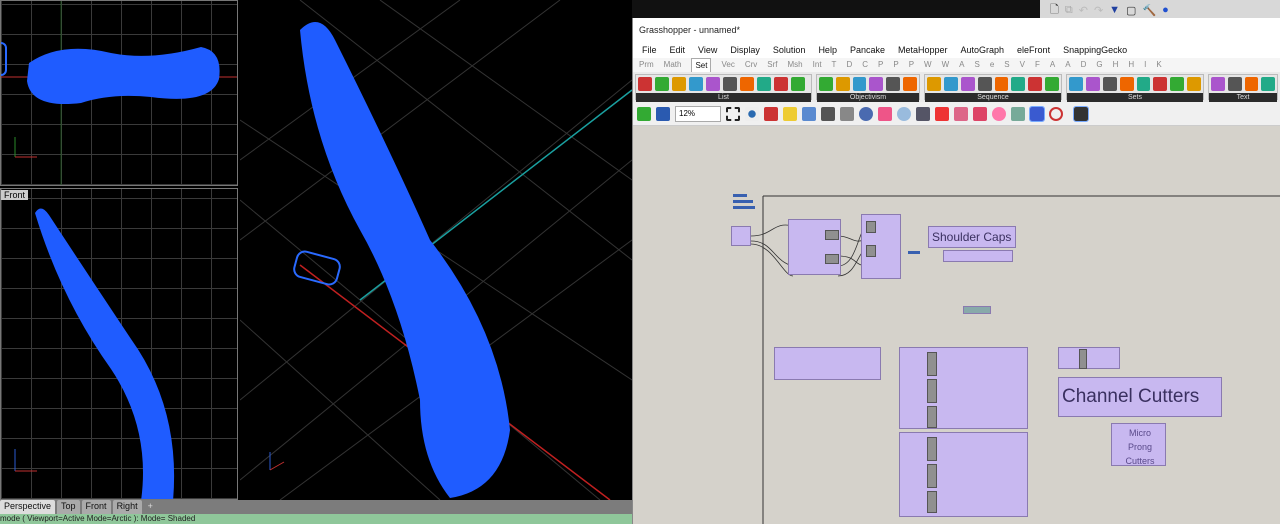  What do you see at coordinates (828, 113) in the screenshot?
I see `gha-icon` at bounding box center [828, 113].